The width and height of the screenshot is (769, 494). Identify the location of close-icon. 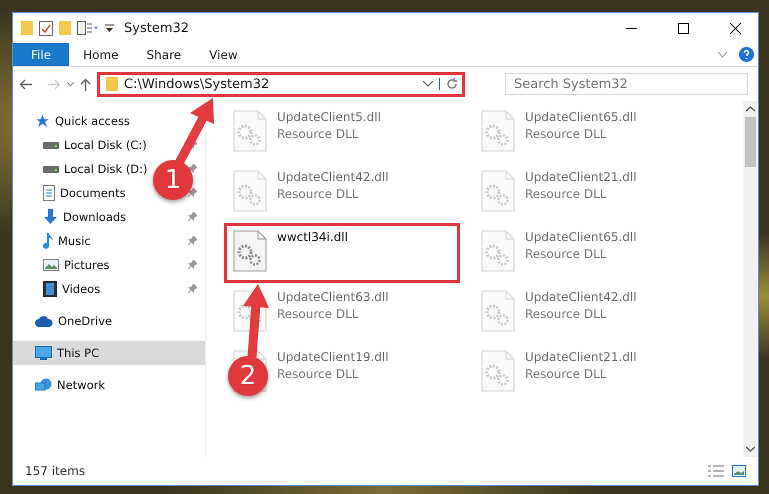
(735, 28).